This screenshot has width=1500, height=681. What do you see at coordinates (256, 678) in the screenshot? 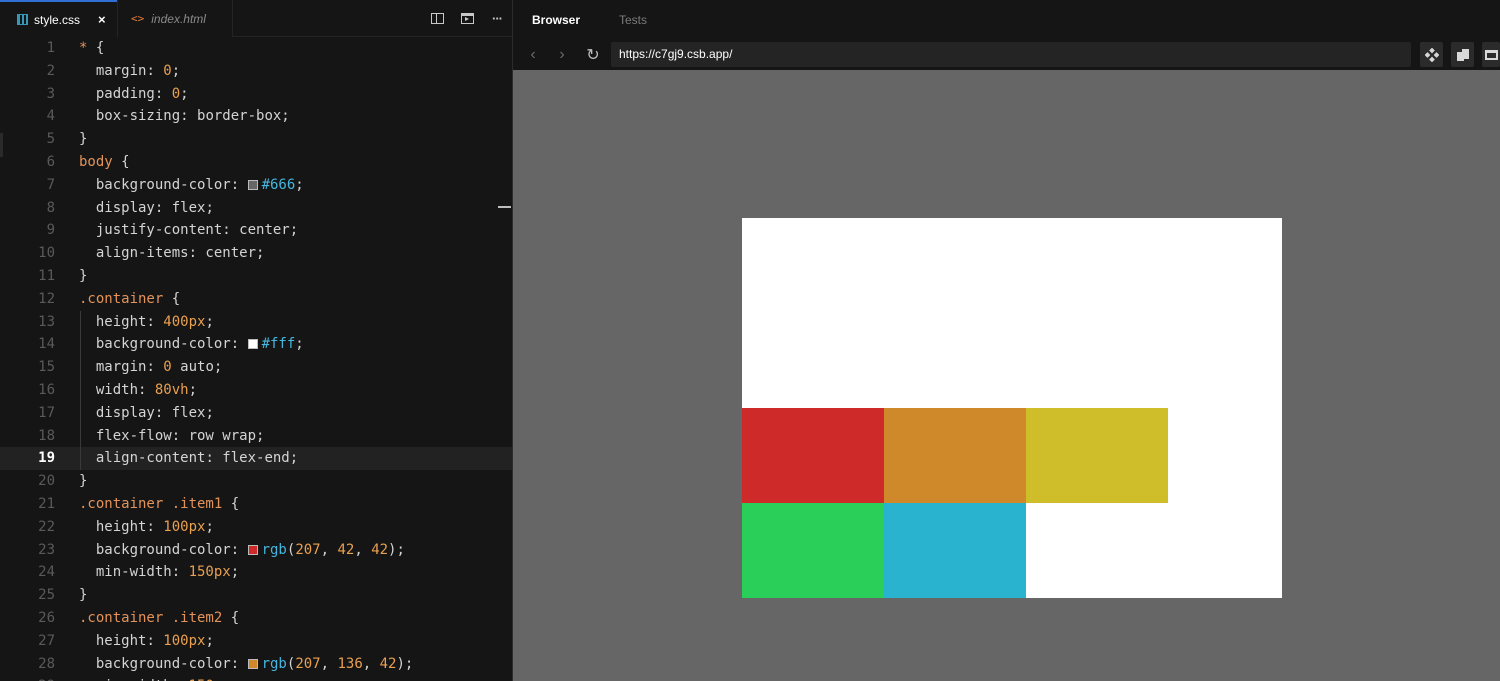
I see `code-line: 29 min-width: 150px;` at bounding box center [256, 678].